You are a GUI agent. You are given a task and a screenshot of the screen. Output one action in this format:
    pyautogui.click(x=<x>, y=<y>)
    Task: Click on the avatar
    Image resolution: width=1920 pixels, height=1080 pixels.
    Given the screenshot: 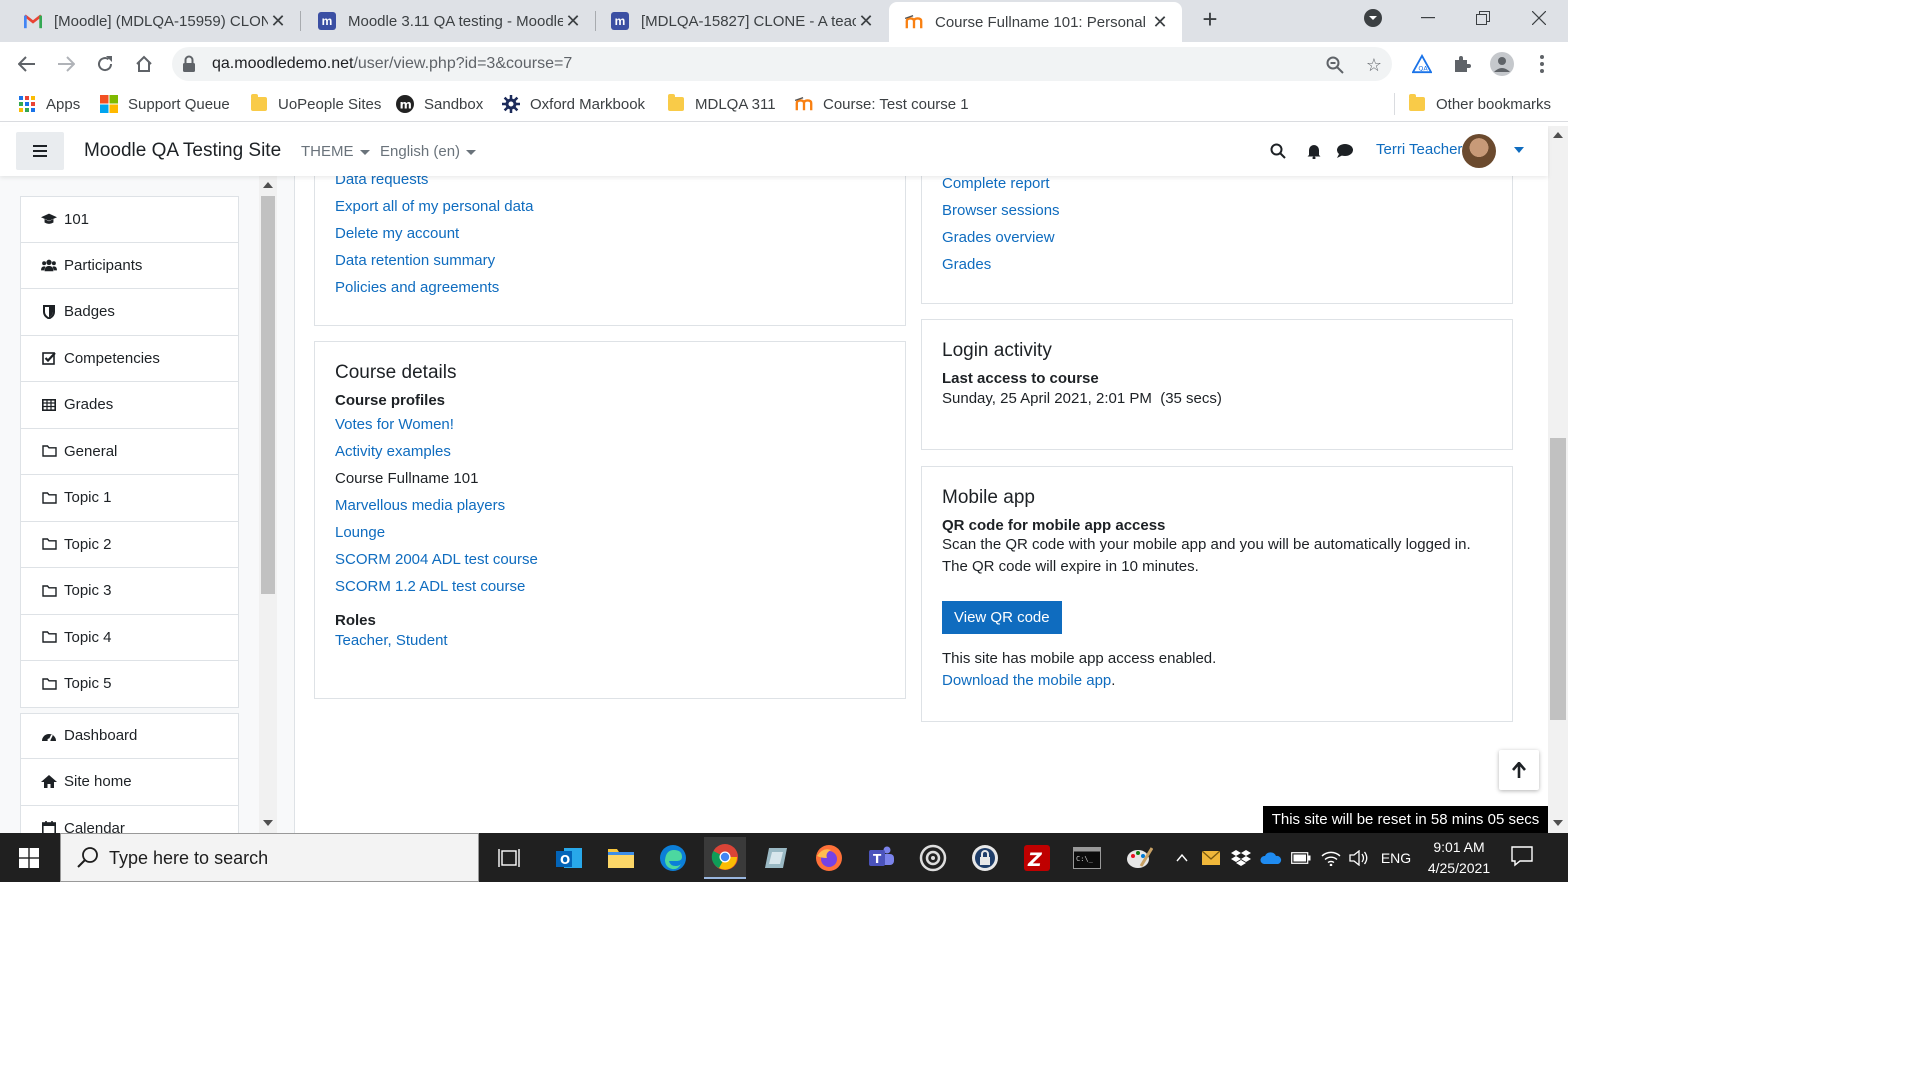 What is the action you would take?
    pyautogui.click(x=1479, y=151)
    